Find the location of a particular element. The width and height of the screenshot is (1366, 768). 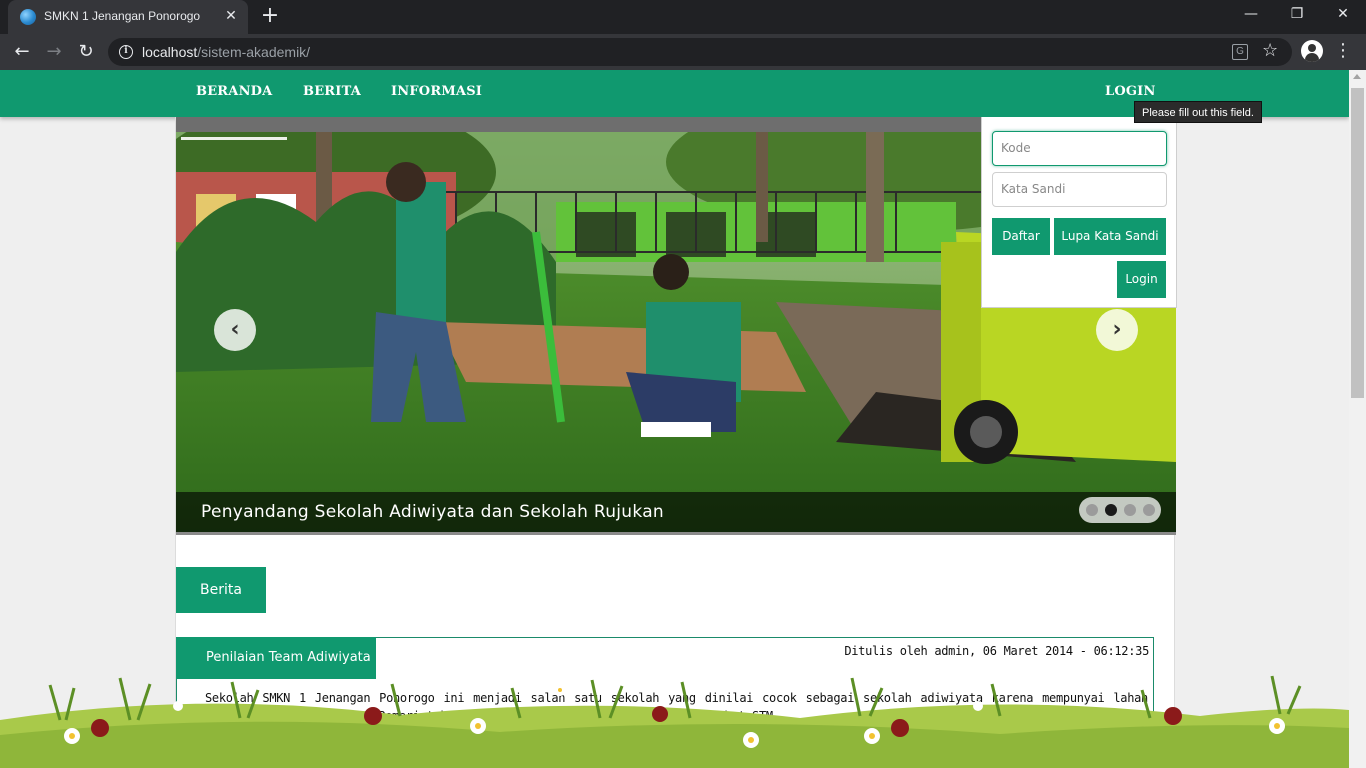

globe-favicon-icon is located at coordinates (28, 17).